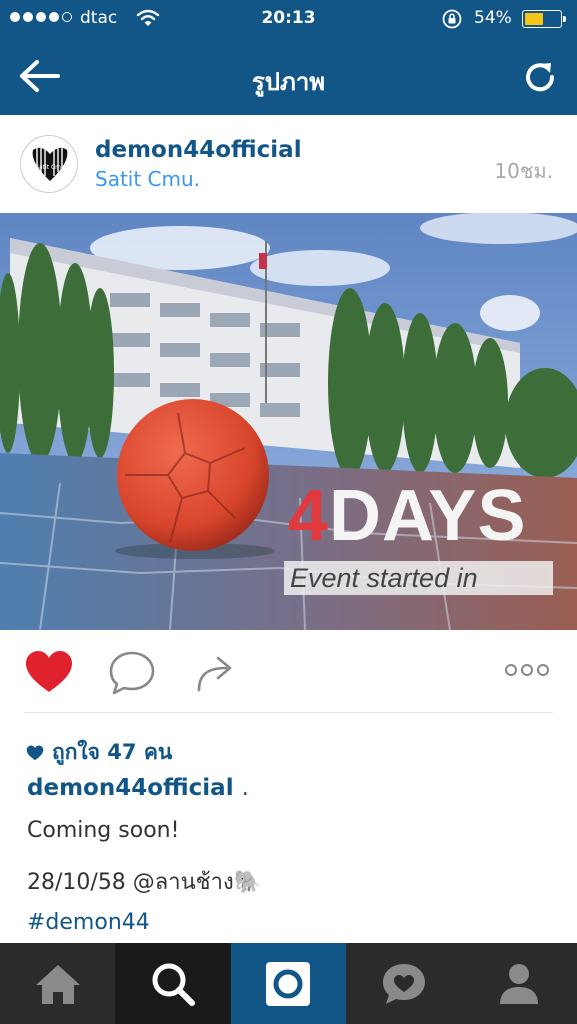 The width and height of the screenshot is (577, 1024). I want to click on home-icon, so click(57, 984).